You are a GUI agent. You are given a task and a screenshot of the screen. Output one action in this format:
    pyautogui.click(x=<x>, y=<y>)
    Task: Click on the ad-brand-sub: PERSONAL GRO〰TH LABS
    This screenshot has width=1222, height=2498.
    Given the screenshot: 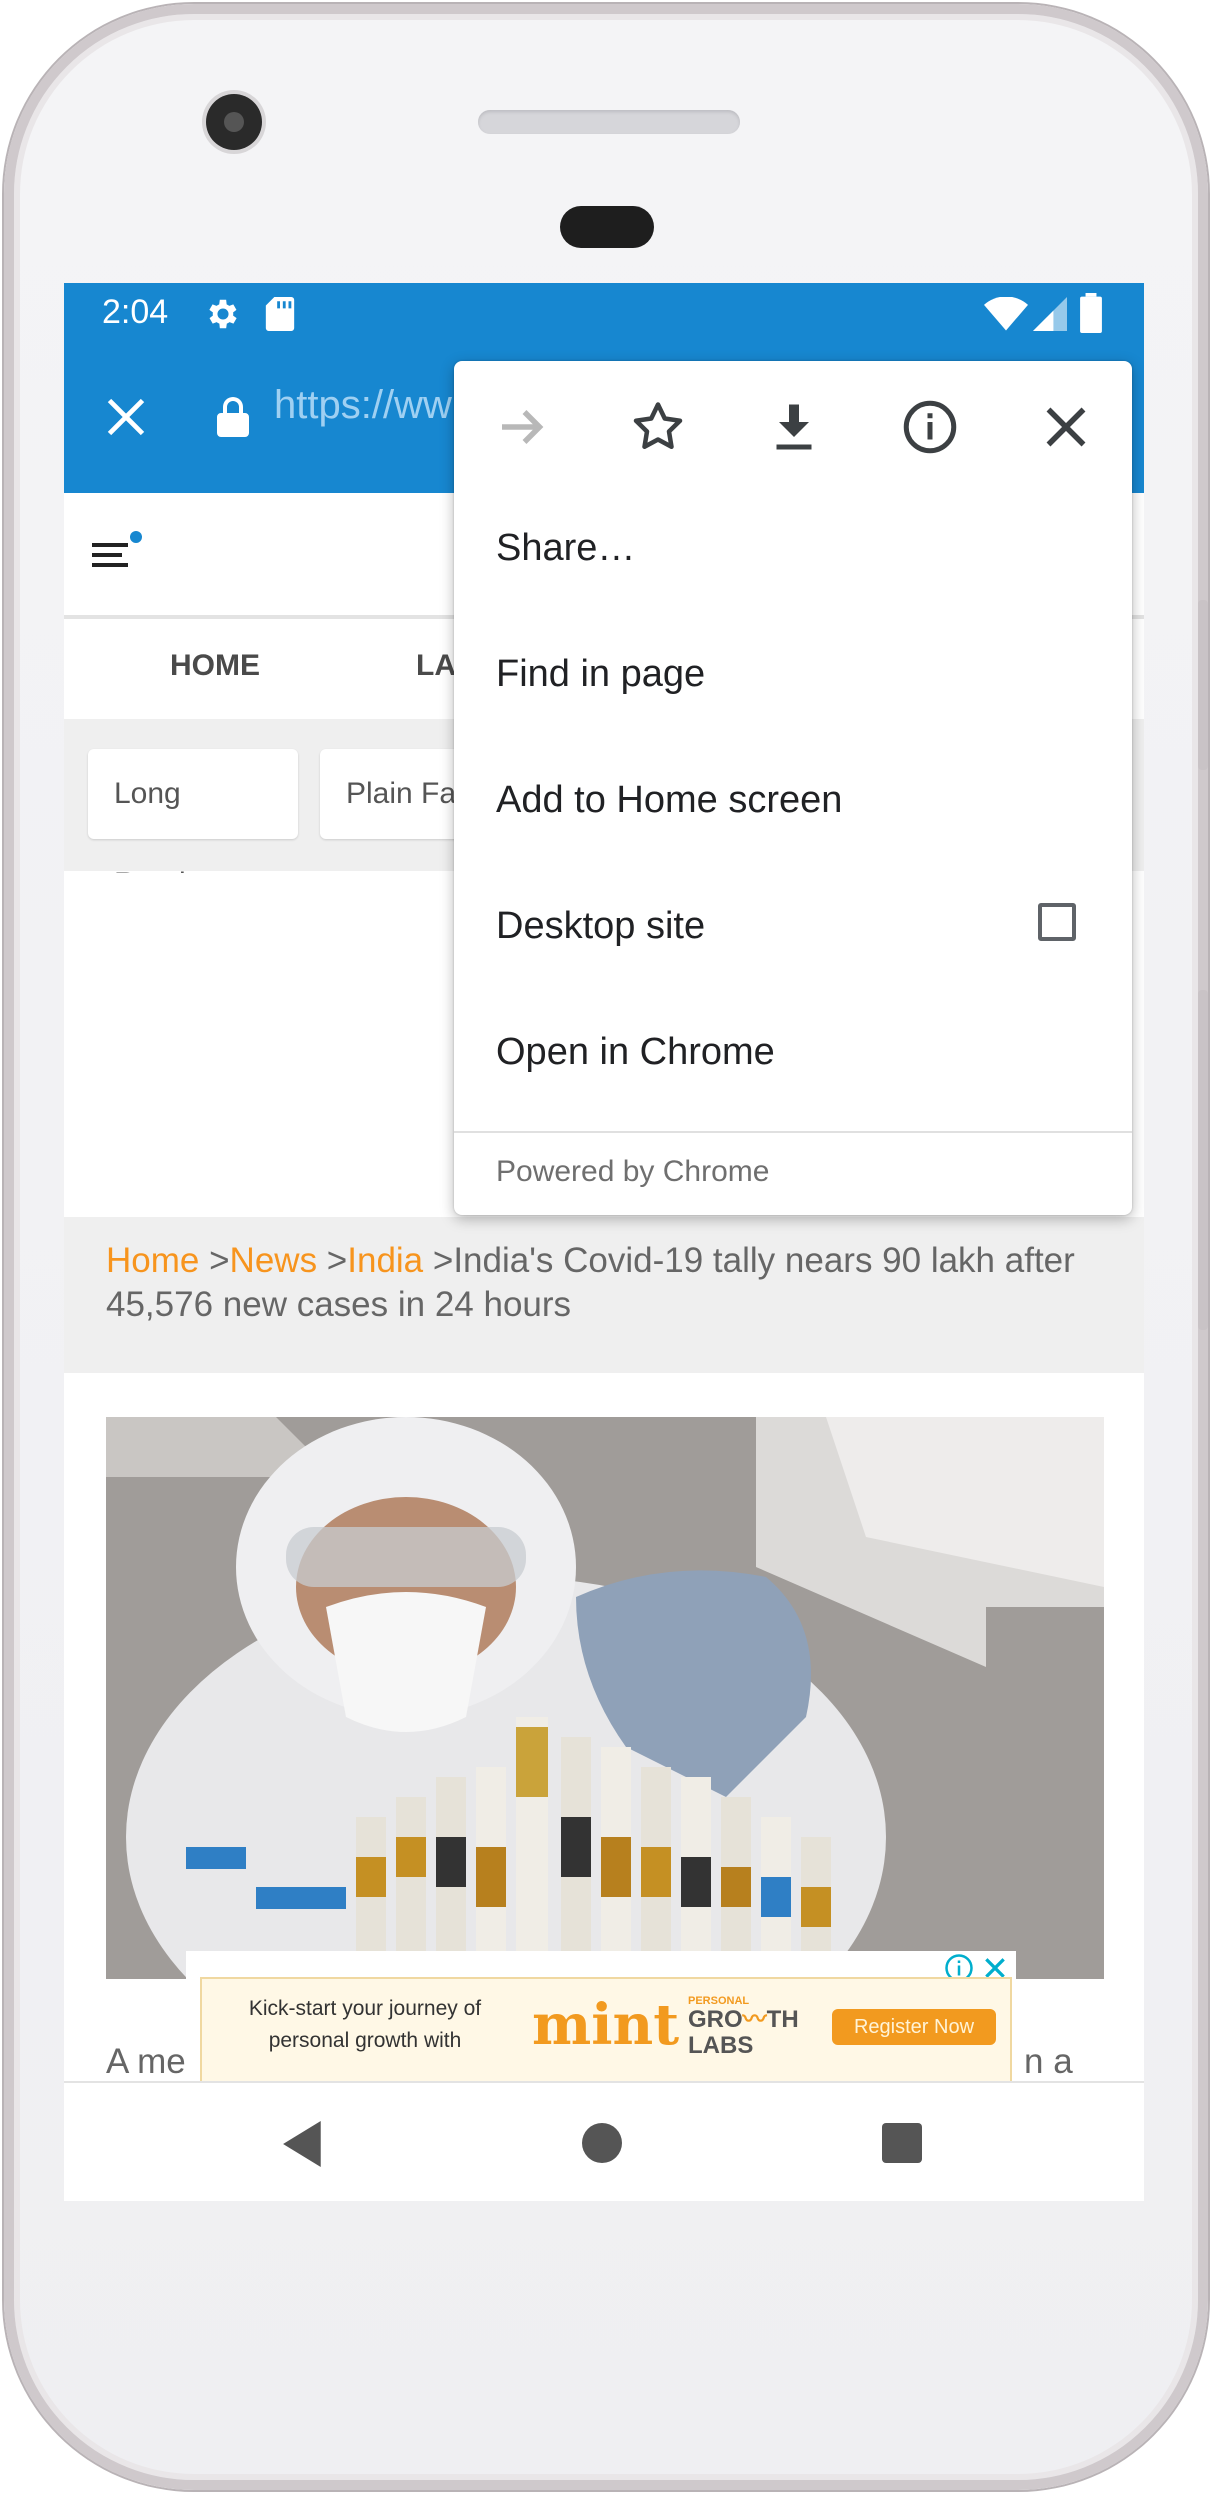 What is the action you would take?
    pyautogui.click(x=743, y=2027)
    